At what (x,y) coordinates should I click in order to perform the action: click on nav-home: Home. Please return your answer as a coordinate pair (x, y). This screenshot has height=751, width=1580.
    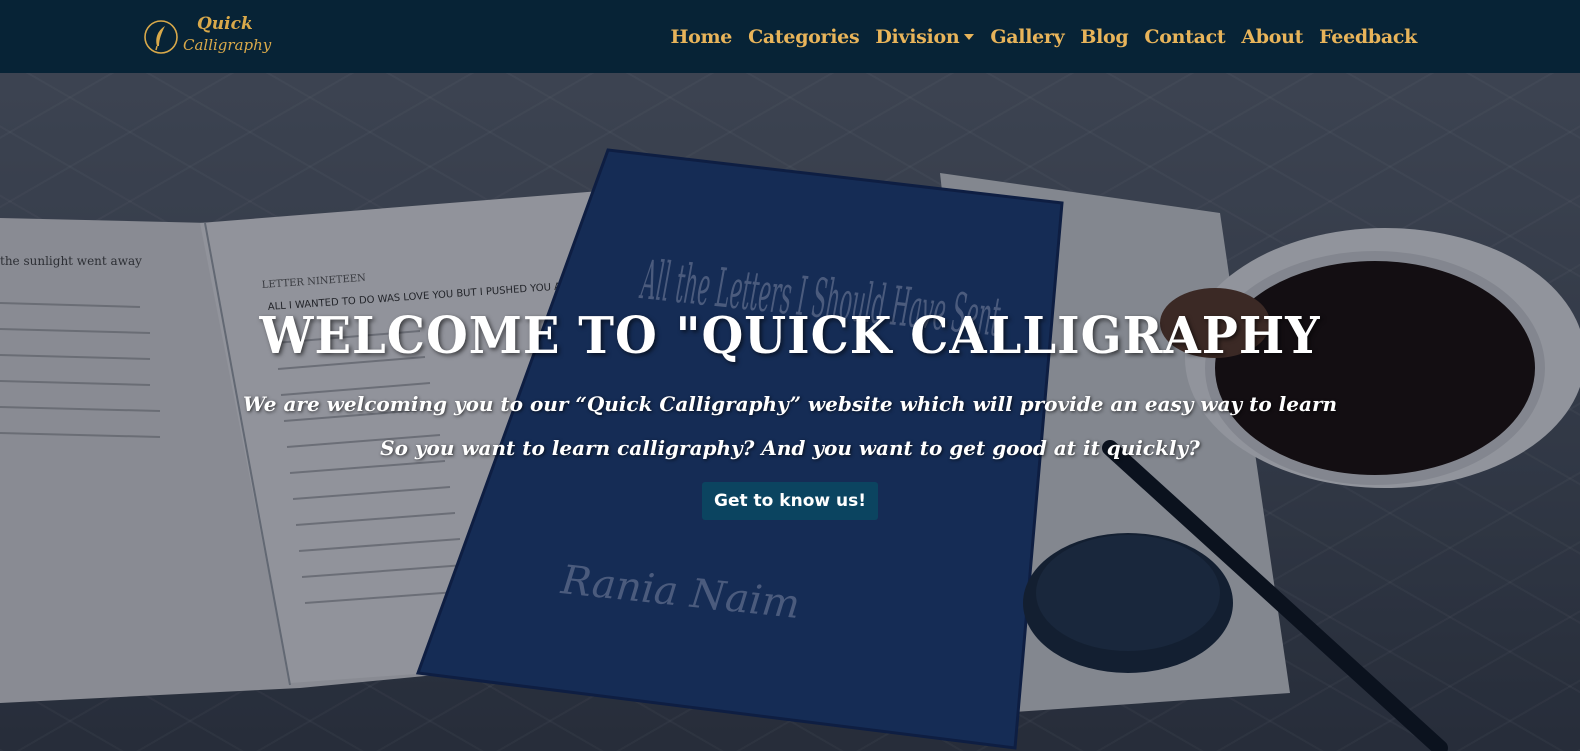
    Looking at the image, I should click on (701, 37).